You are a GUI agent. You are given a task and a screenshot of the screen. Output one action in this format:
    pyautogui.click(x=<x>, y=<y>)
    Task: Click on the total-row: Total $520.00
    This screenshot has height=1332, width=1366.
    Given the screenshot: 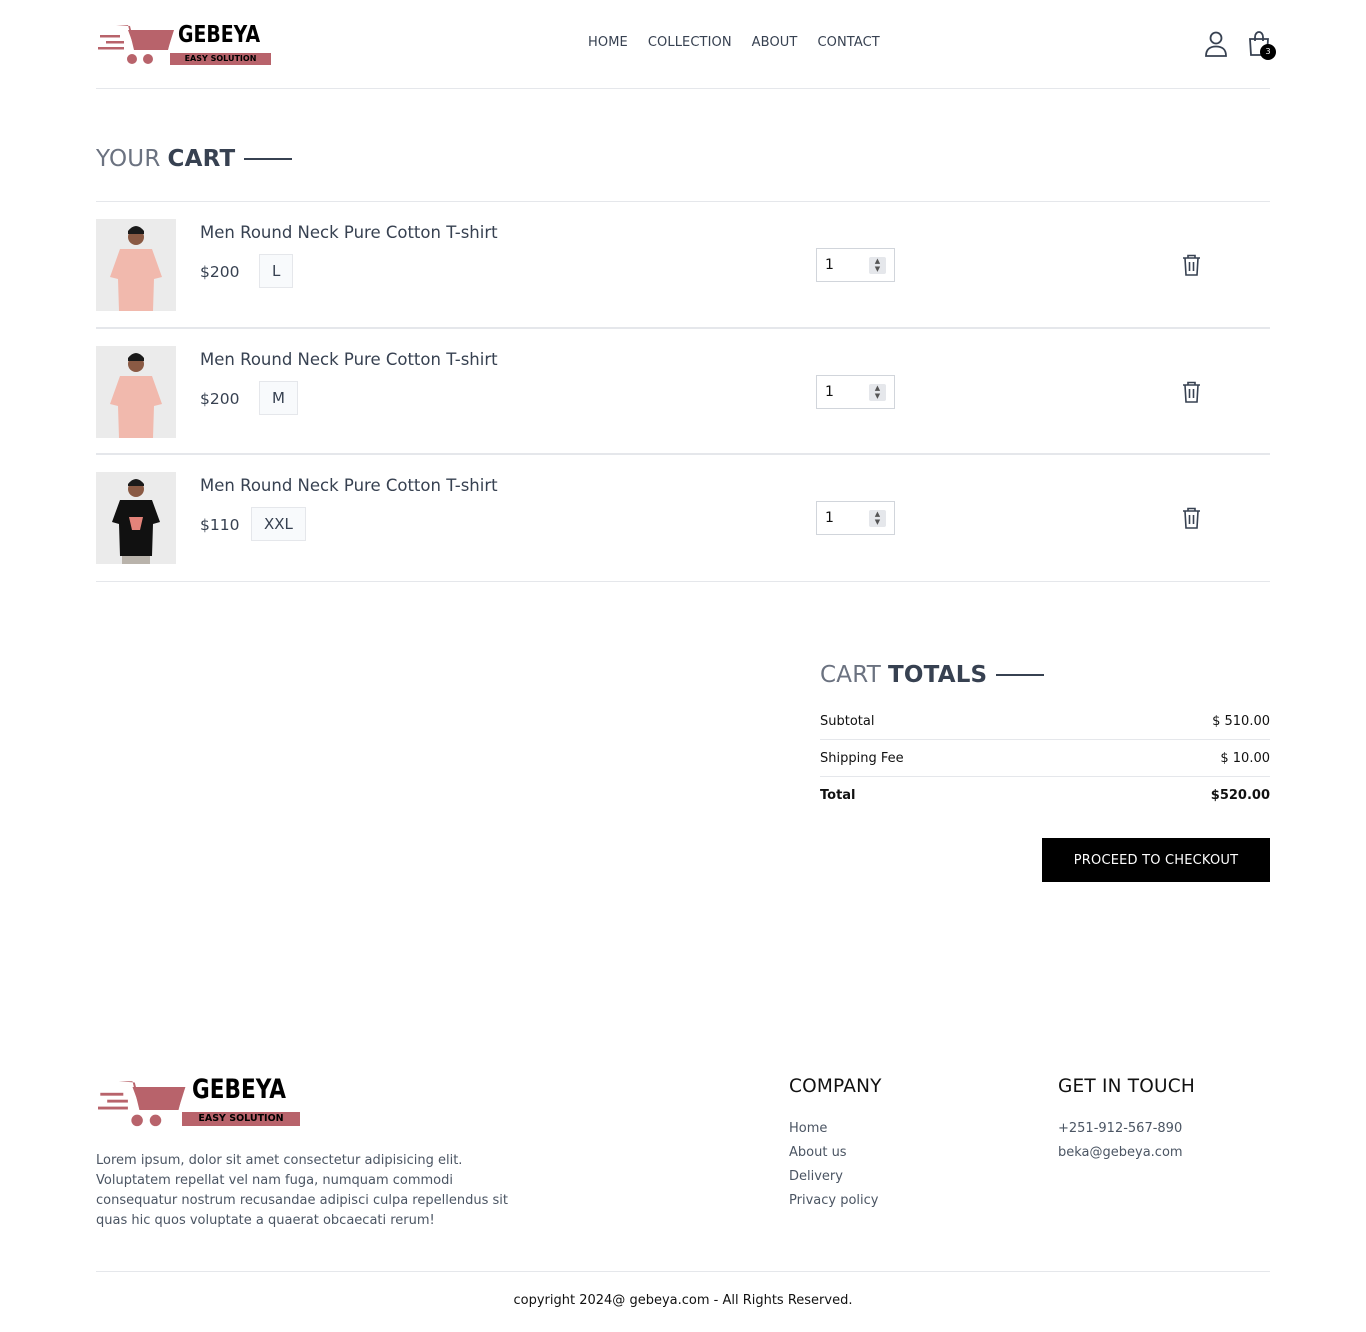 What is the action you would take?
    pyautogui.click(x=1045, y=795)
    